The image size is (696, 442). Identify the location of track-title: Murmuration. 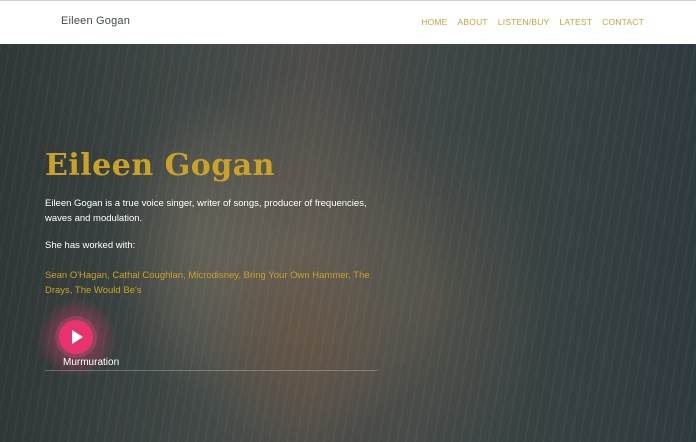
(91, 362).